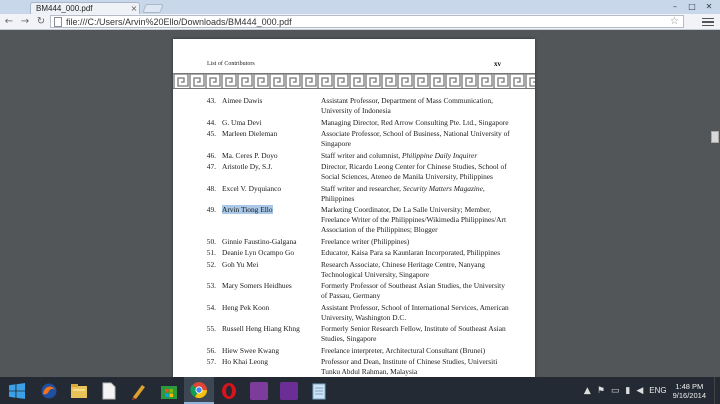 This screenshot has width=720, height=404. What do you see at coordinates (360, 7) in the screenshot?
I see `tab-strip: BM444_000.pdf × – □ ✕` at bounding box center [360, 7].